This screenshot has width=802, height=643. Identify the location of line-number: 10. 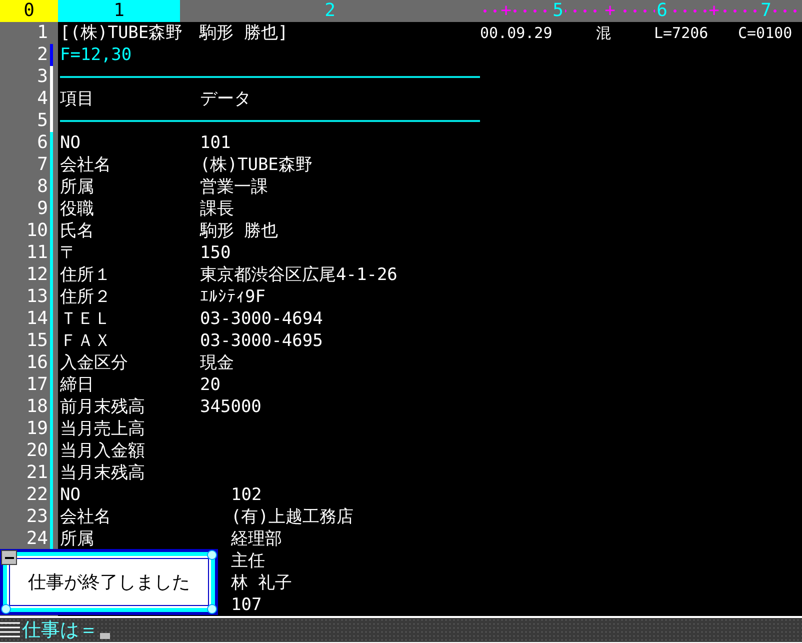
(37, 231).